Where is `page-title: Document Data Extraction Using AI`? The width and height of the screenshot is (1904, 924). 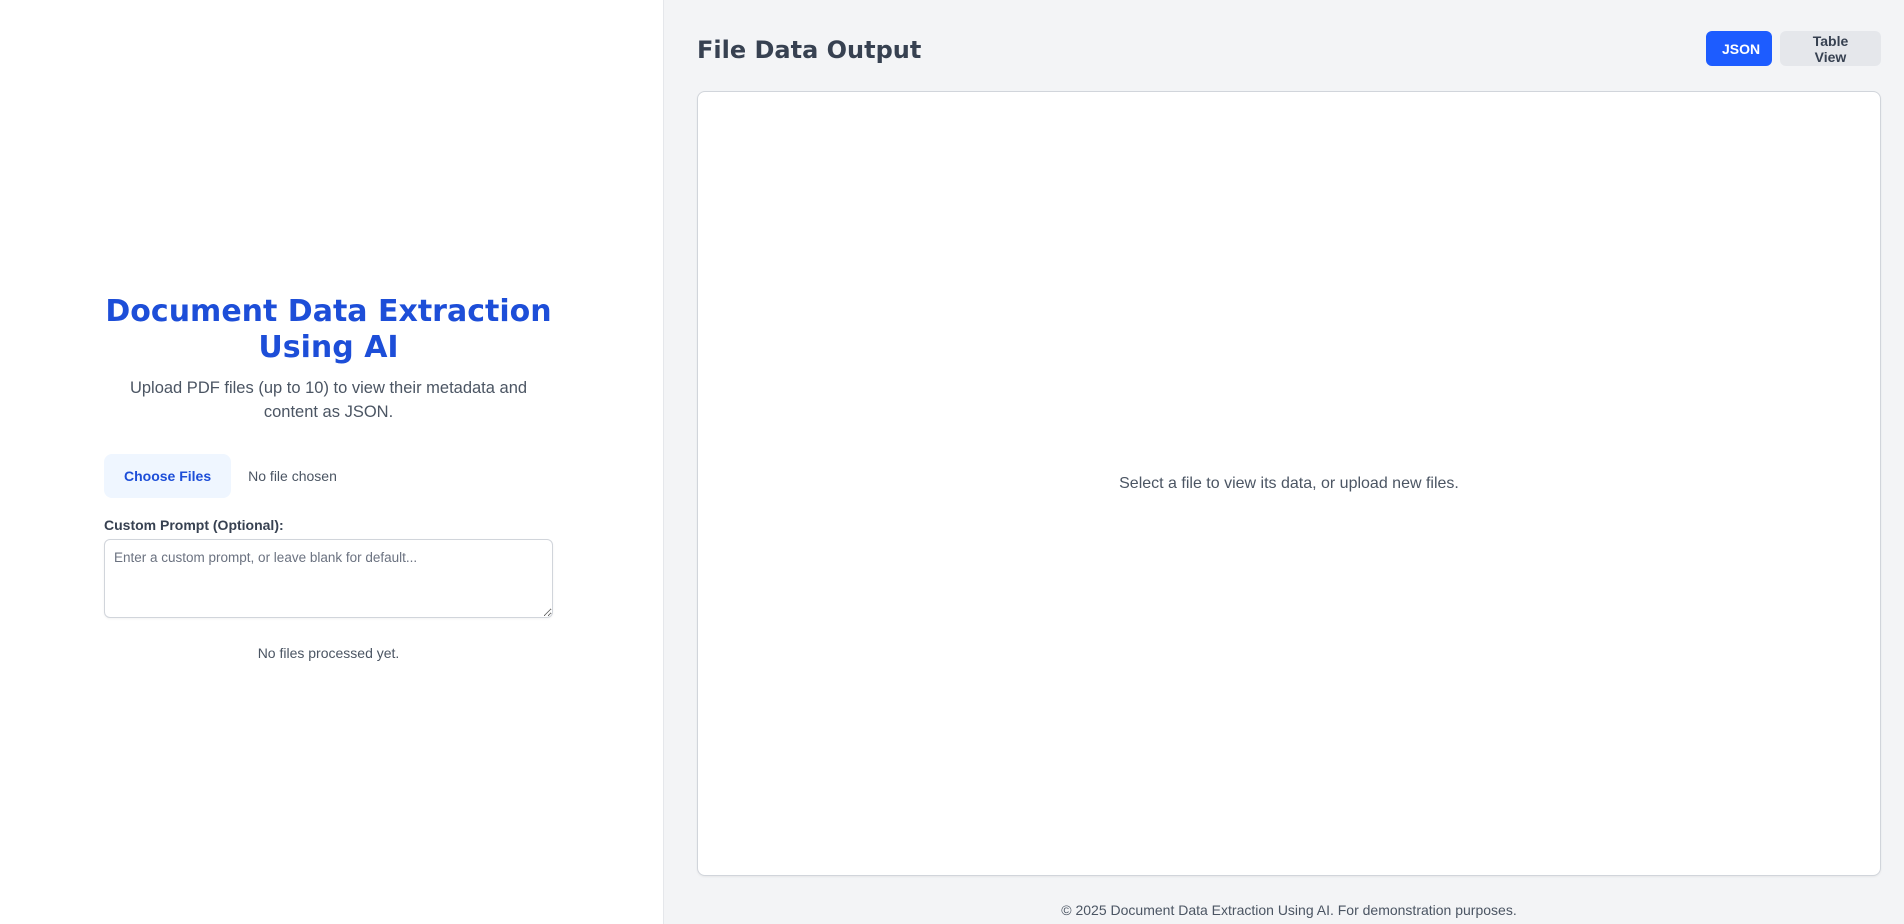 page-title: Document Data Extraction Using AI is located at coordinates (328, 330).